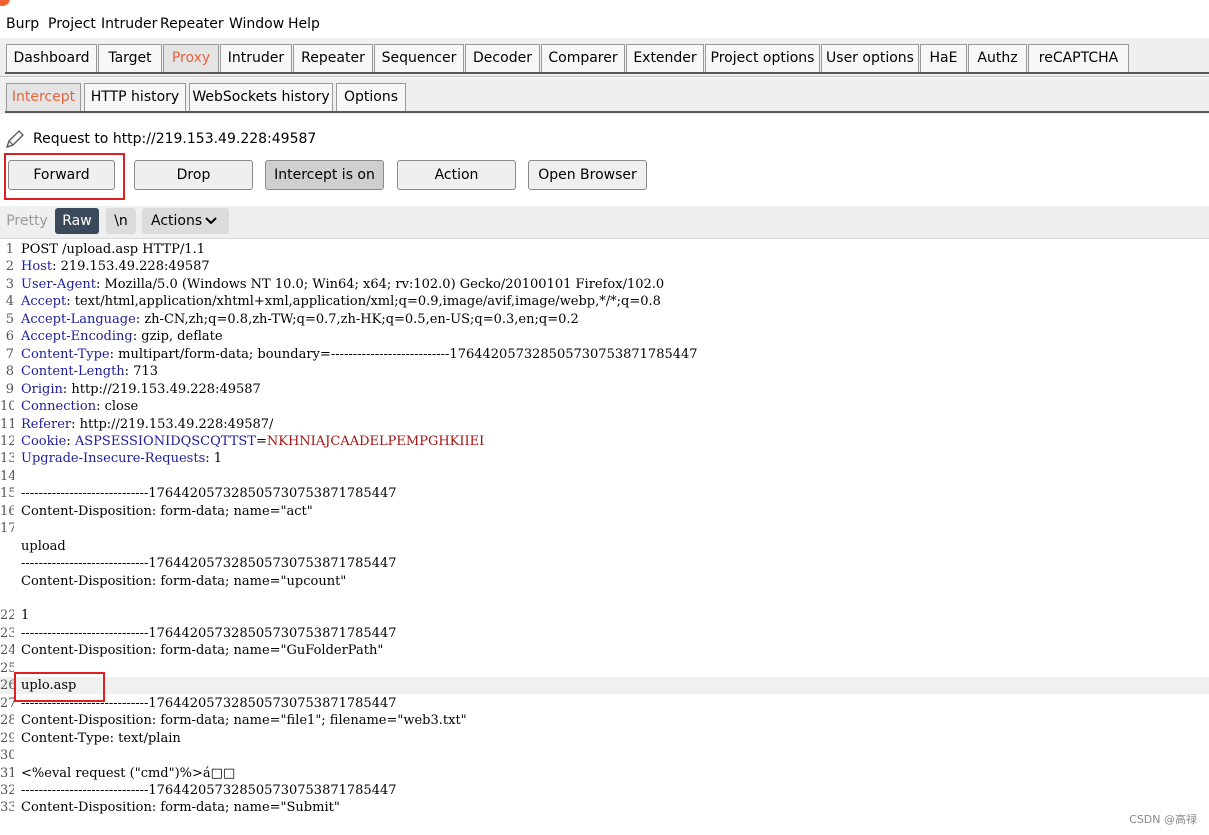 The height and width of the screenshot is (835, 1209). I want to click on header-name: User-Agent, so click(58, 284).